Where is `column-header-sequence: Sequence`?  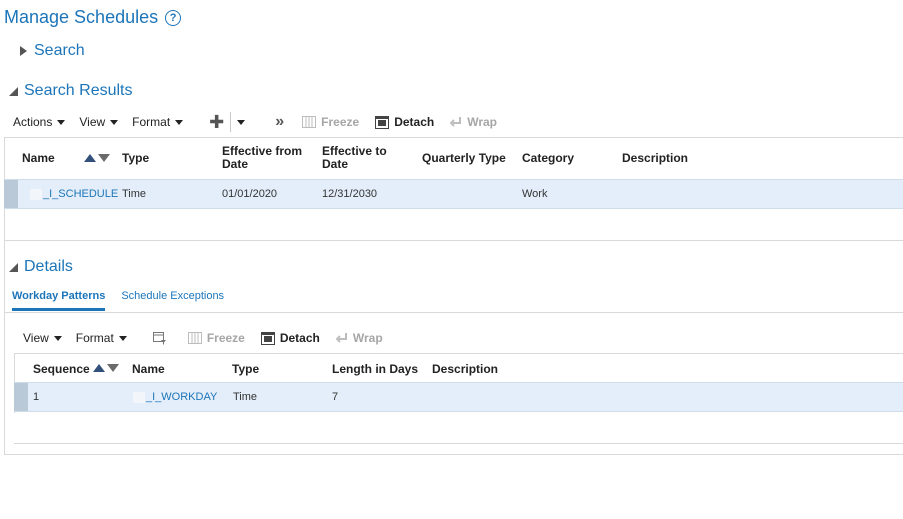
column-header-sequence: Sequence is located at coordinates (61, 369).